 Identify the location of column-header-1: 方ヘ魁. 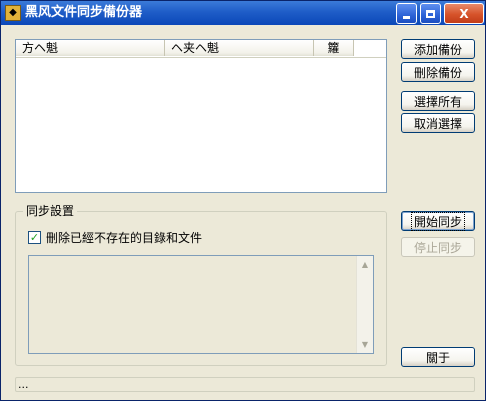
(90, 48).